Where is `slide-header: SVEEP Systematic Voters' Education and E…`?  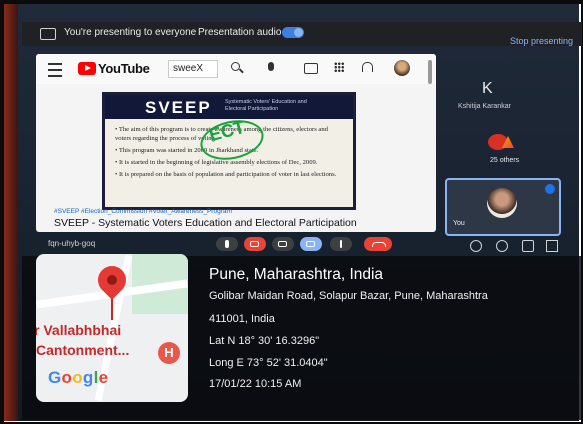
slide-header: SVEEP Systematic Voters' Education and E… is located at coordinates (229, 107).